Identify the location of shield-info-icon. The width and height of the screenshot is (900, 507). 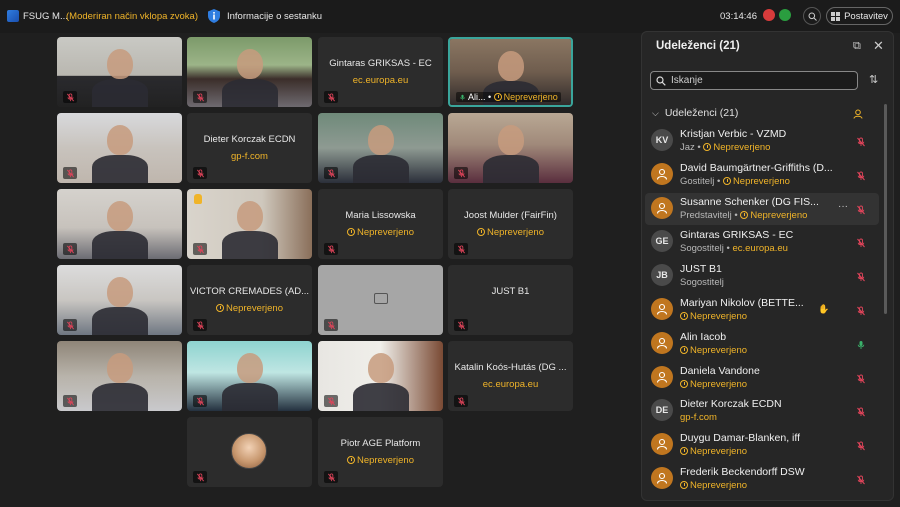
(214, 16).